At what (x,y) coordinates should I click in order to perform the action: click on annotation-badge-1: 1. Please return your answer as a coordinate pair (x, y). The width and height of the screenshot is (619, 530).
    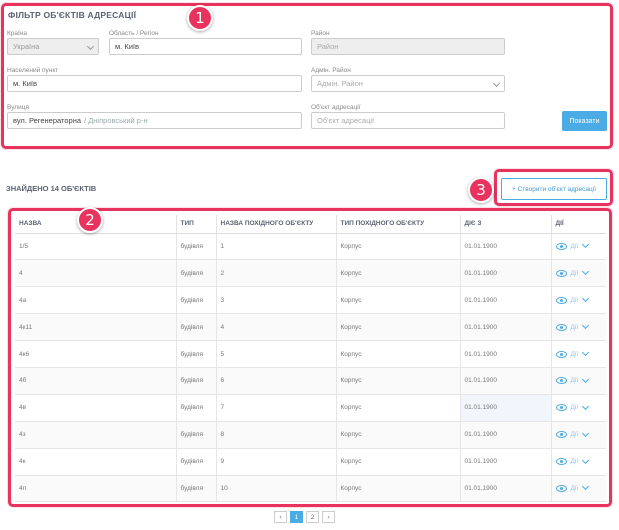
    Looking at the image, I should click on (200, 18).